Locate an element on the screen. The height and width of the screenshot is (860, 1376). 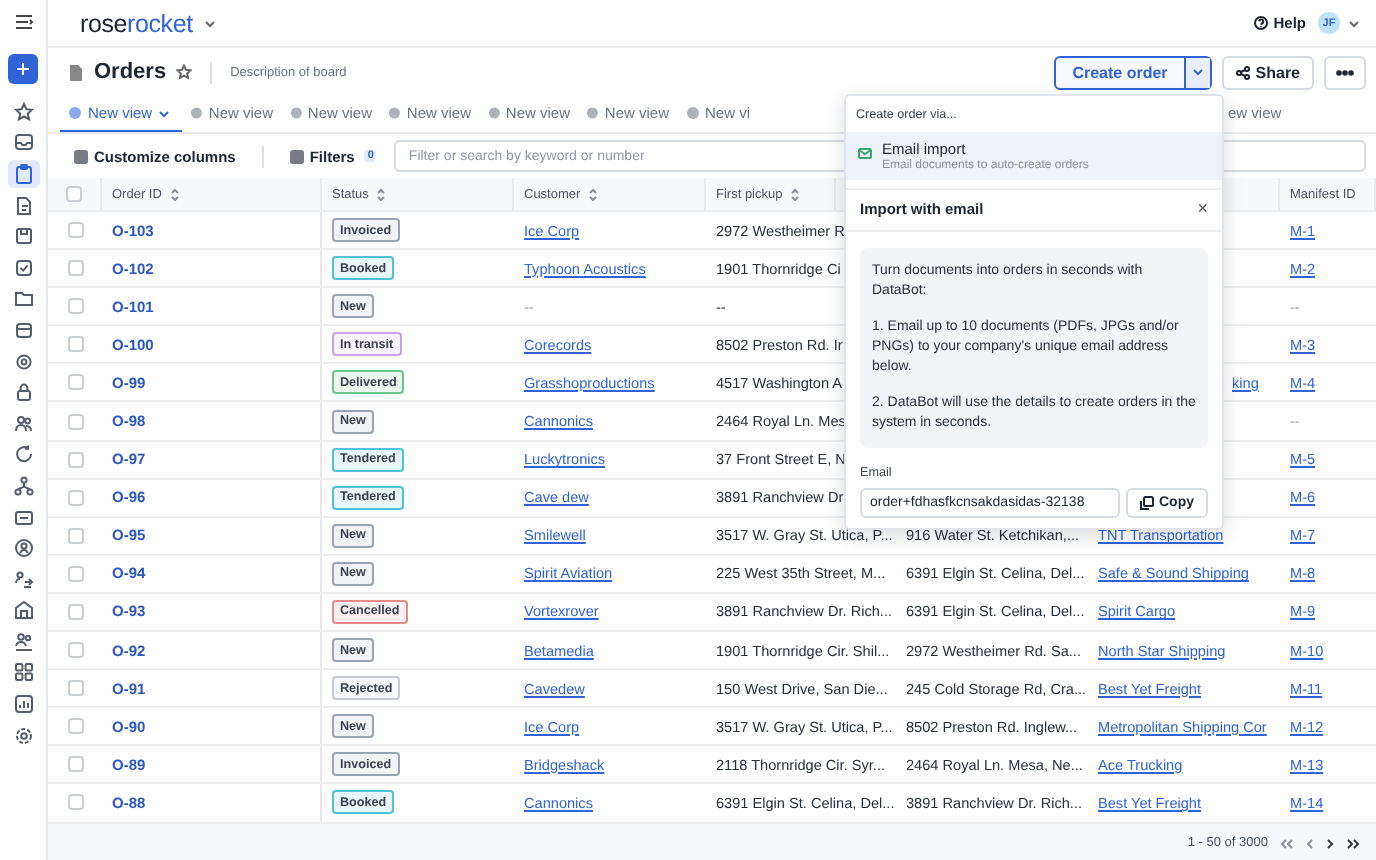
last-page-icon is located at coordinates (1353, 843).